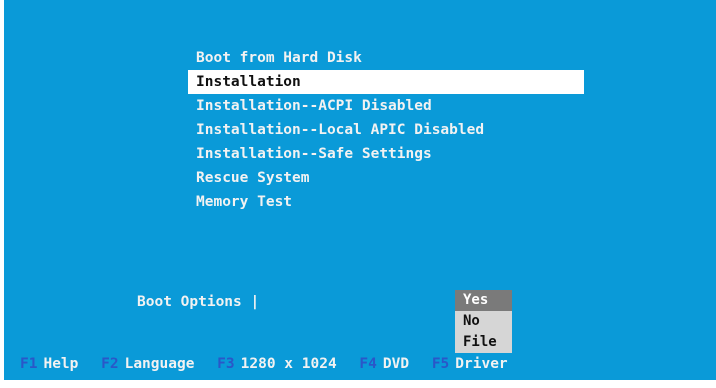 The image size is (716, 388). Describe the element at coordinates (386, 82) in the screenshot. I see `menu-item-installation: Installation` at that location.